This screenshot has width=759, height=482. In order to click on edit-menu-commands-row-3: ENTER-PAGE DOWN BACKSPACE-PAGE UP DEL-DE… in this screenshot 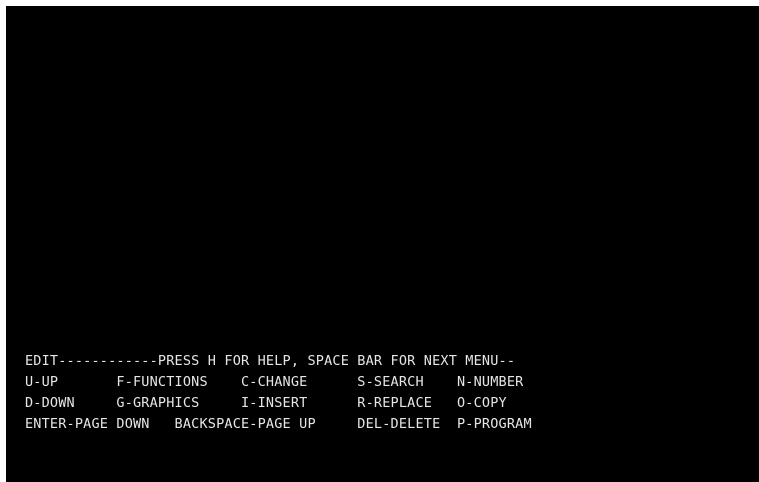, I will do `click(278, 424)`.